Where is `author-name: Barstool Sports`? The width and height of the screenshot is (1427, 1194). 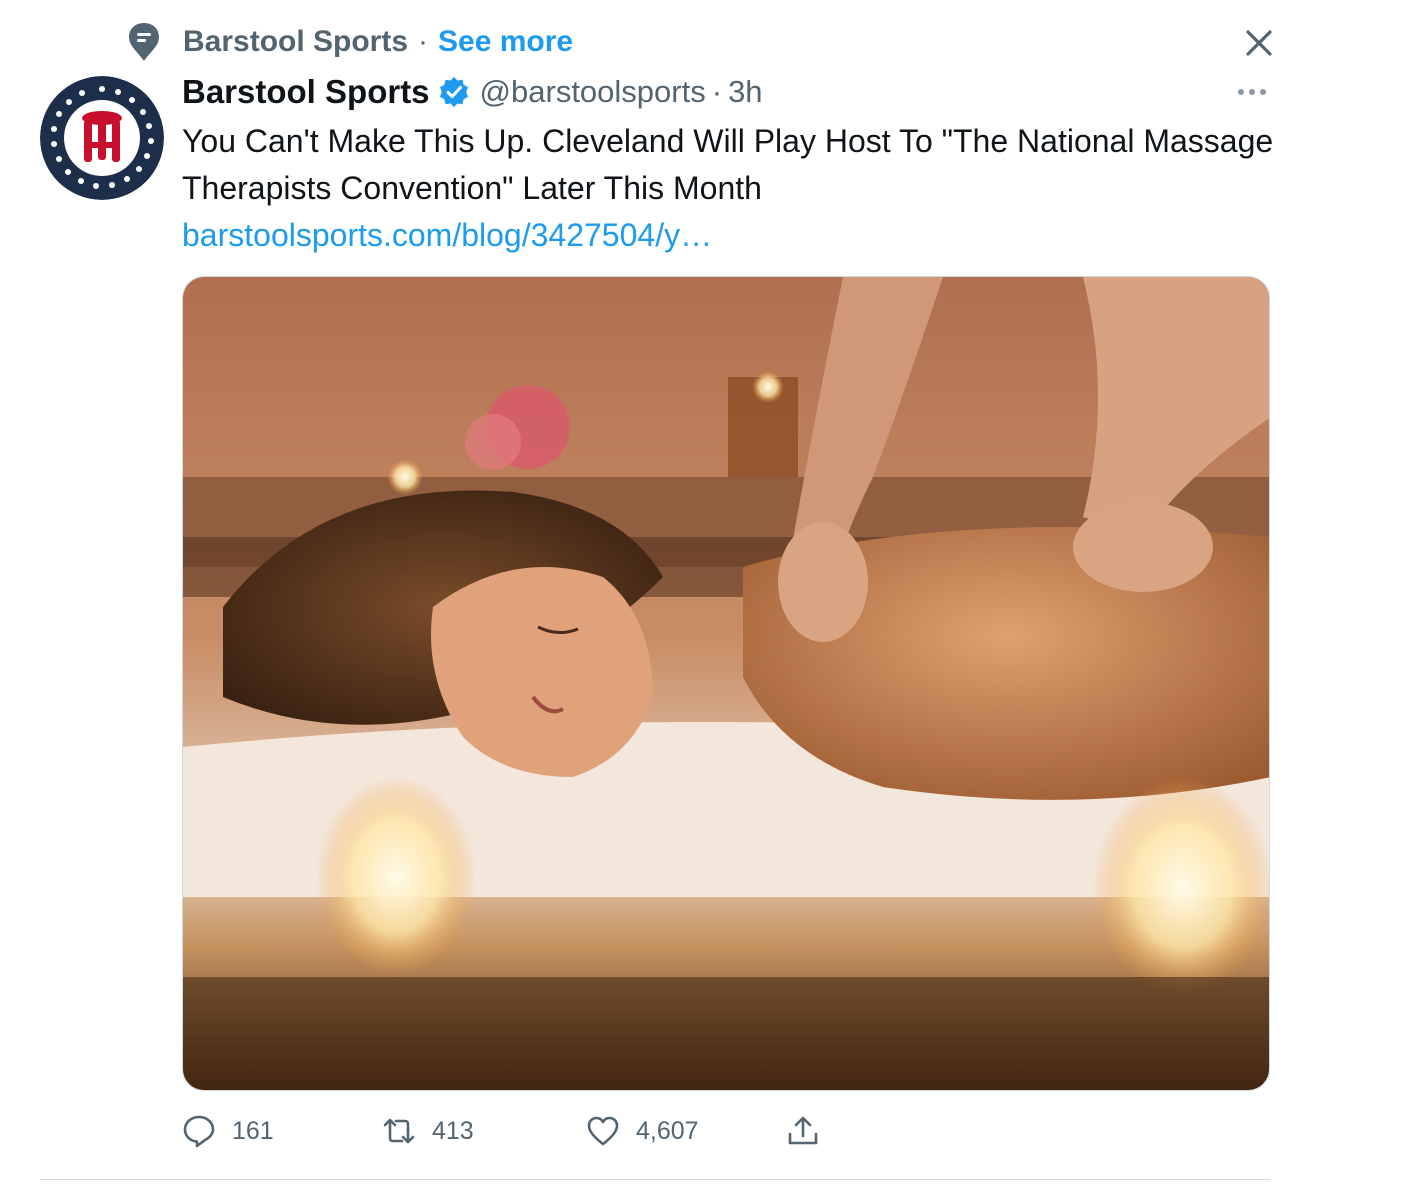
author-name: Barstool Sports is located at coordinates (306, 92).